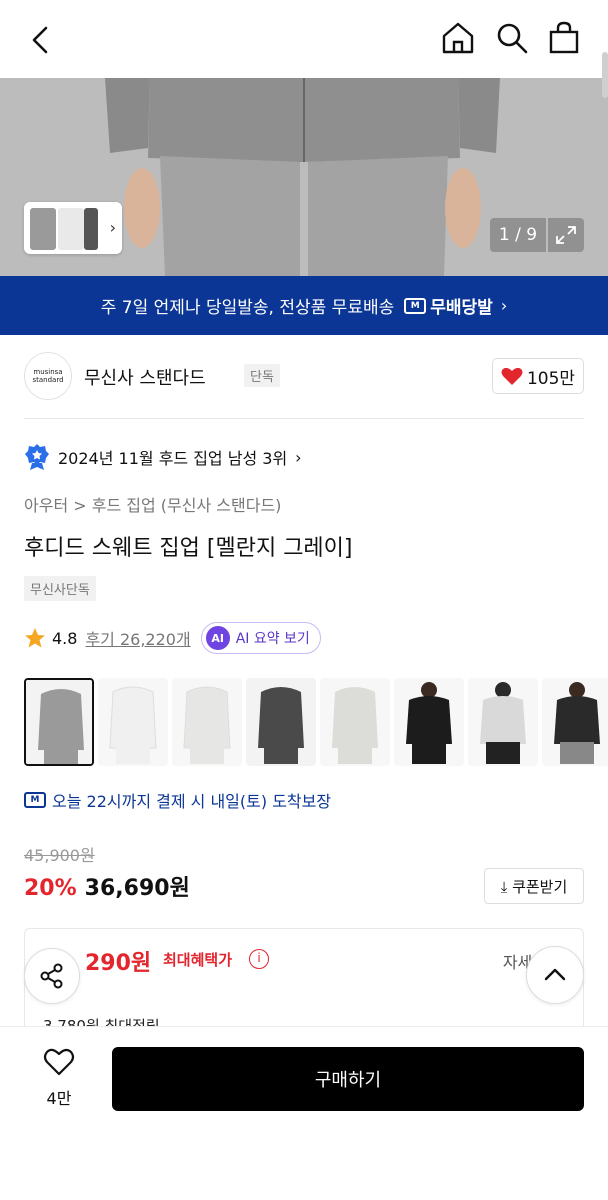  I want to click on chevron-up-icon, so click(555, 974).